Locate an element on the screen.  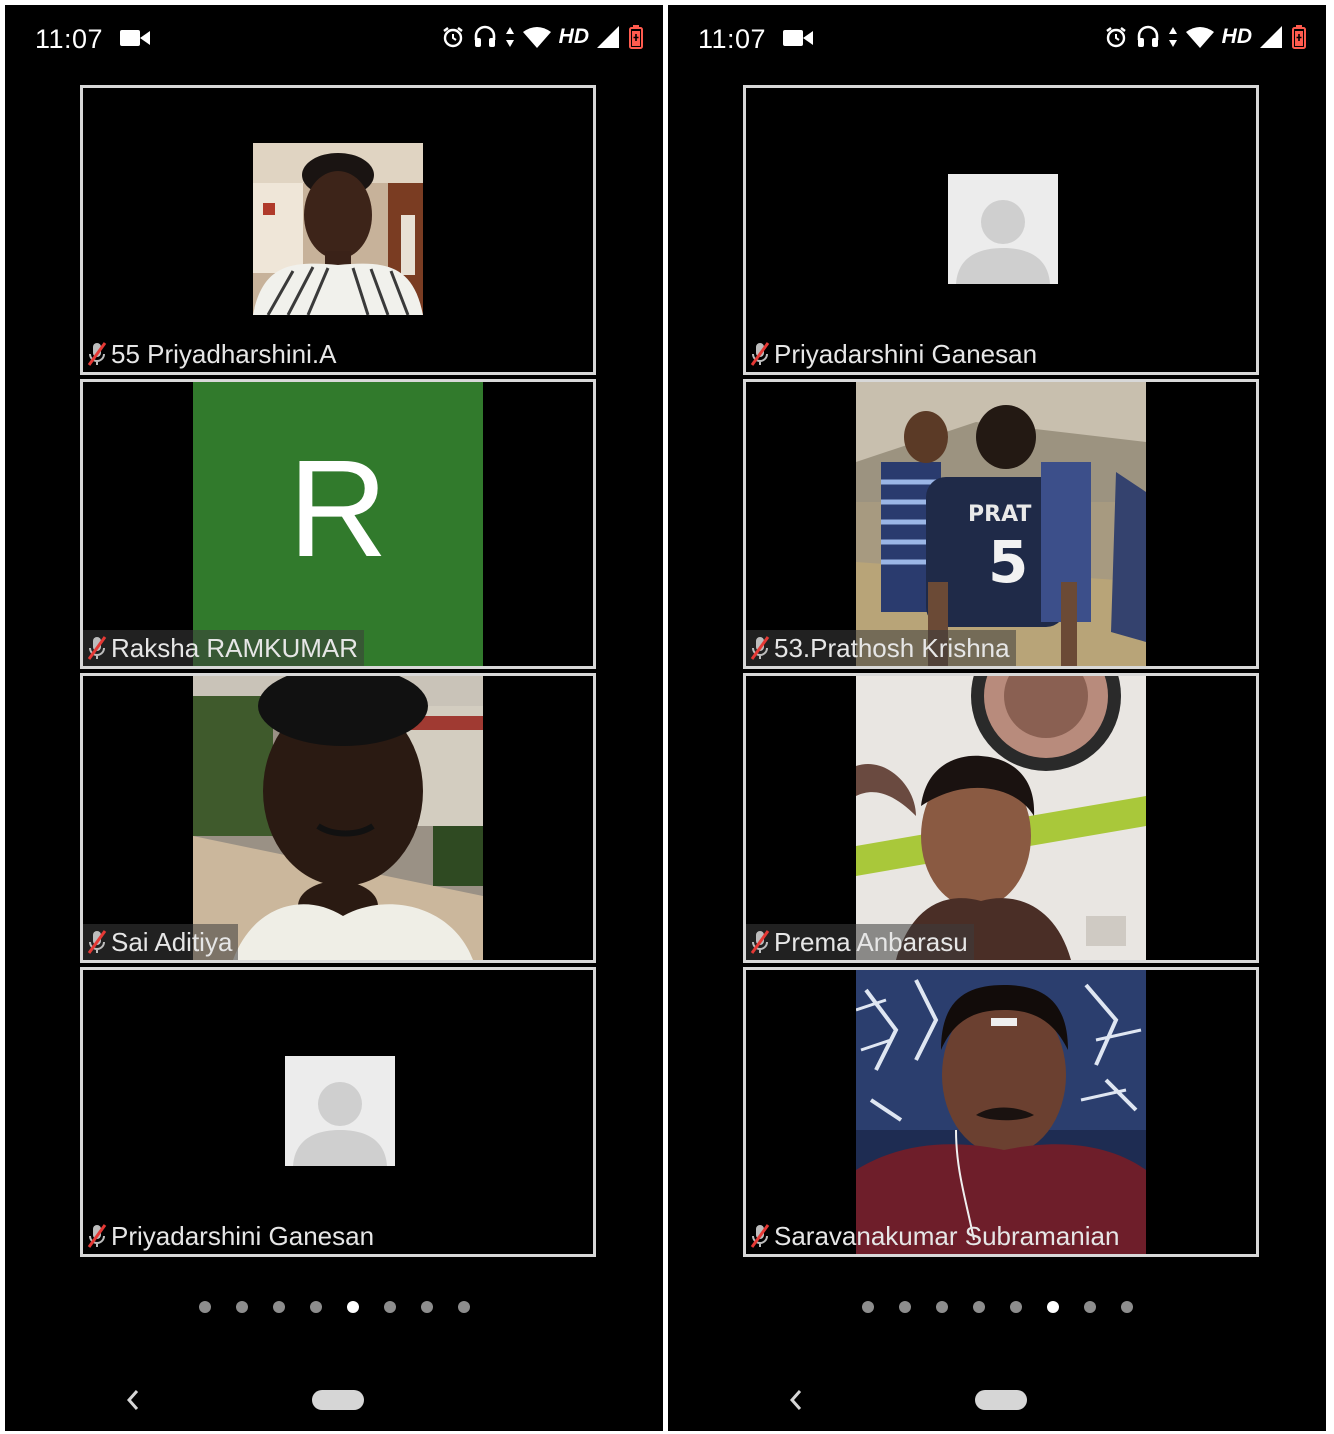
participant-name: 53.Prathosh Krishna is located at coordinates (892, 647).